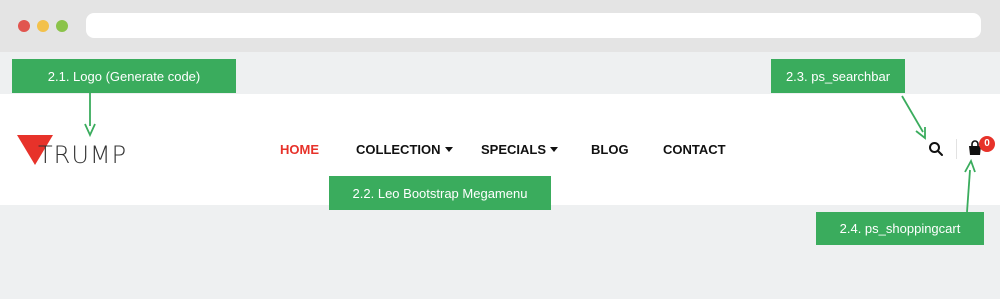  What do you see at coordinates (900, 228) in the screenshot?
I see `annotation-shoppingcart: 2.4. ps_shoppingcart` at bounding box center [900, 228].